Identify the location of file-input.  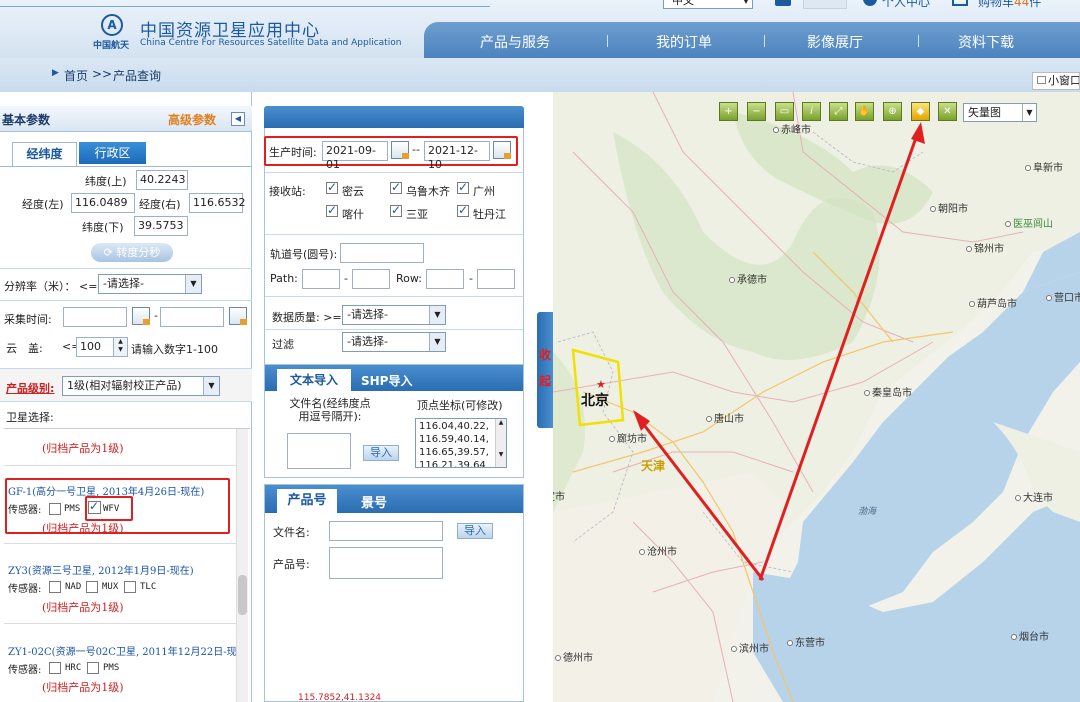
(319, 451).